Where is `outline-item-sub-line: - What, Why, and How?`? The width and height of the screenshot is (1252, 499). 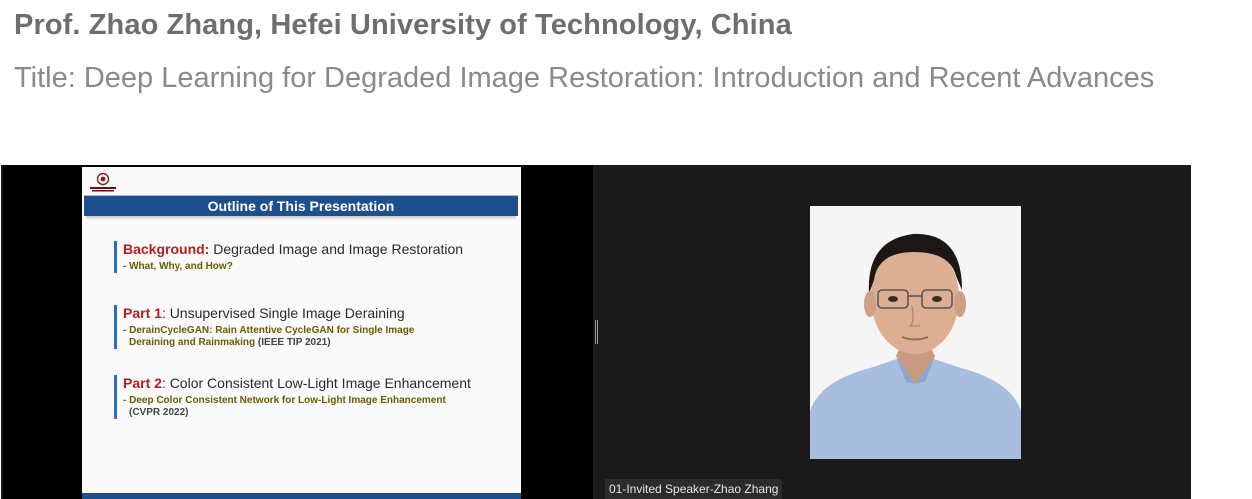 outline-item-sub-line: - What, Why, and How? is located at coordinates (178, 266).